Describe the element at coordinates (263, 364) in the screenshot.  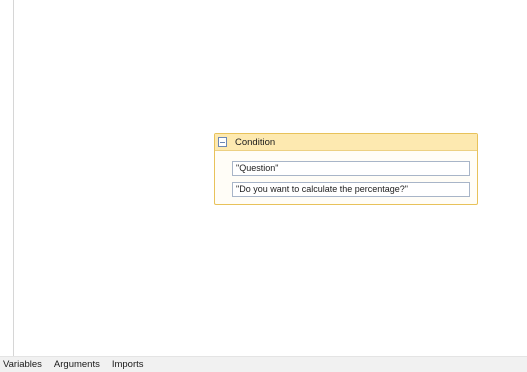
I see `designer-bottom-bar: Variables Arguments Imports` at that location.